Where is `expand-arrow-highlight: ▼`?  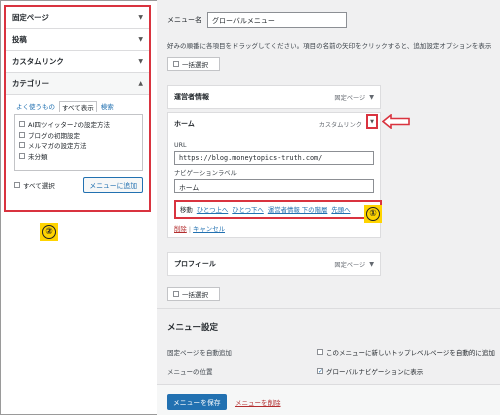 expand-arrow-highlight: ▼ is located at coordinates (372, 121).